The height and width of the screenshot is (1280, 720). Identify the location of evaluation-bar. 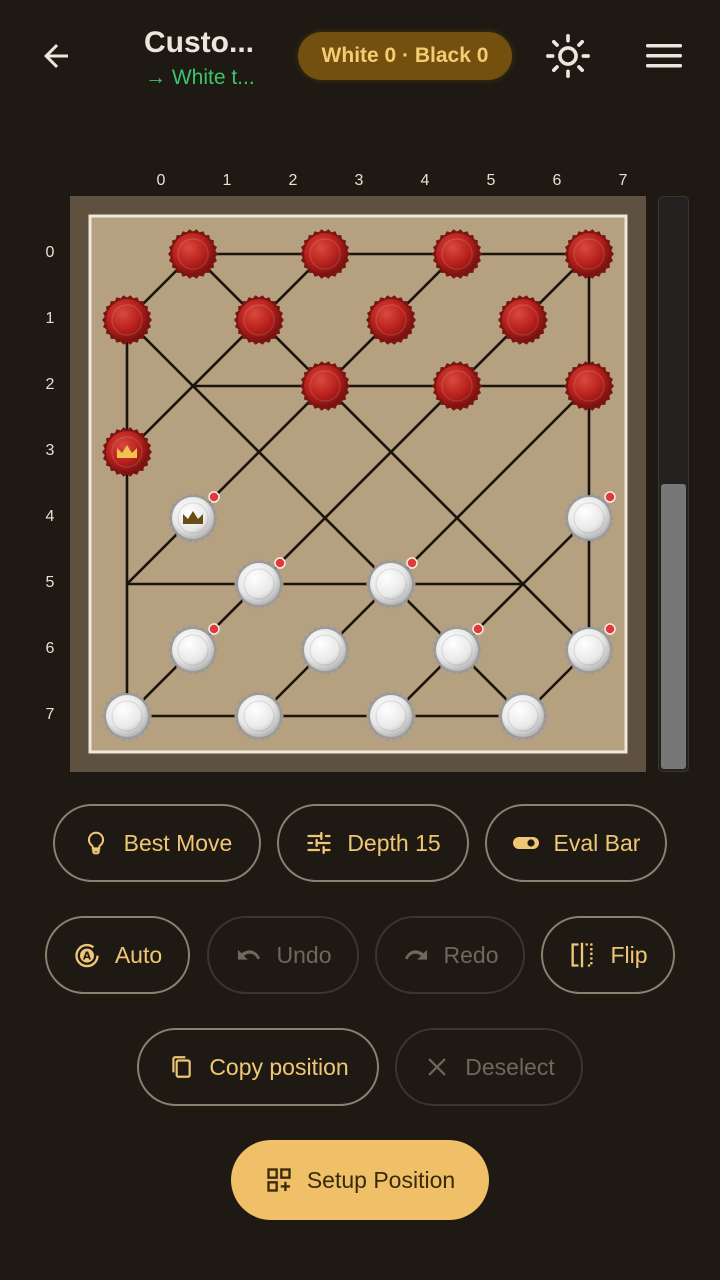
(673, 484).